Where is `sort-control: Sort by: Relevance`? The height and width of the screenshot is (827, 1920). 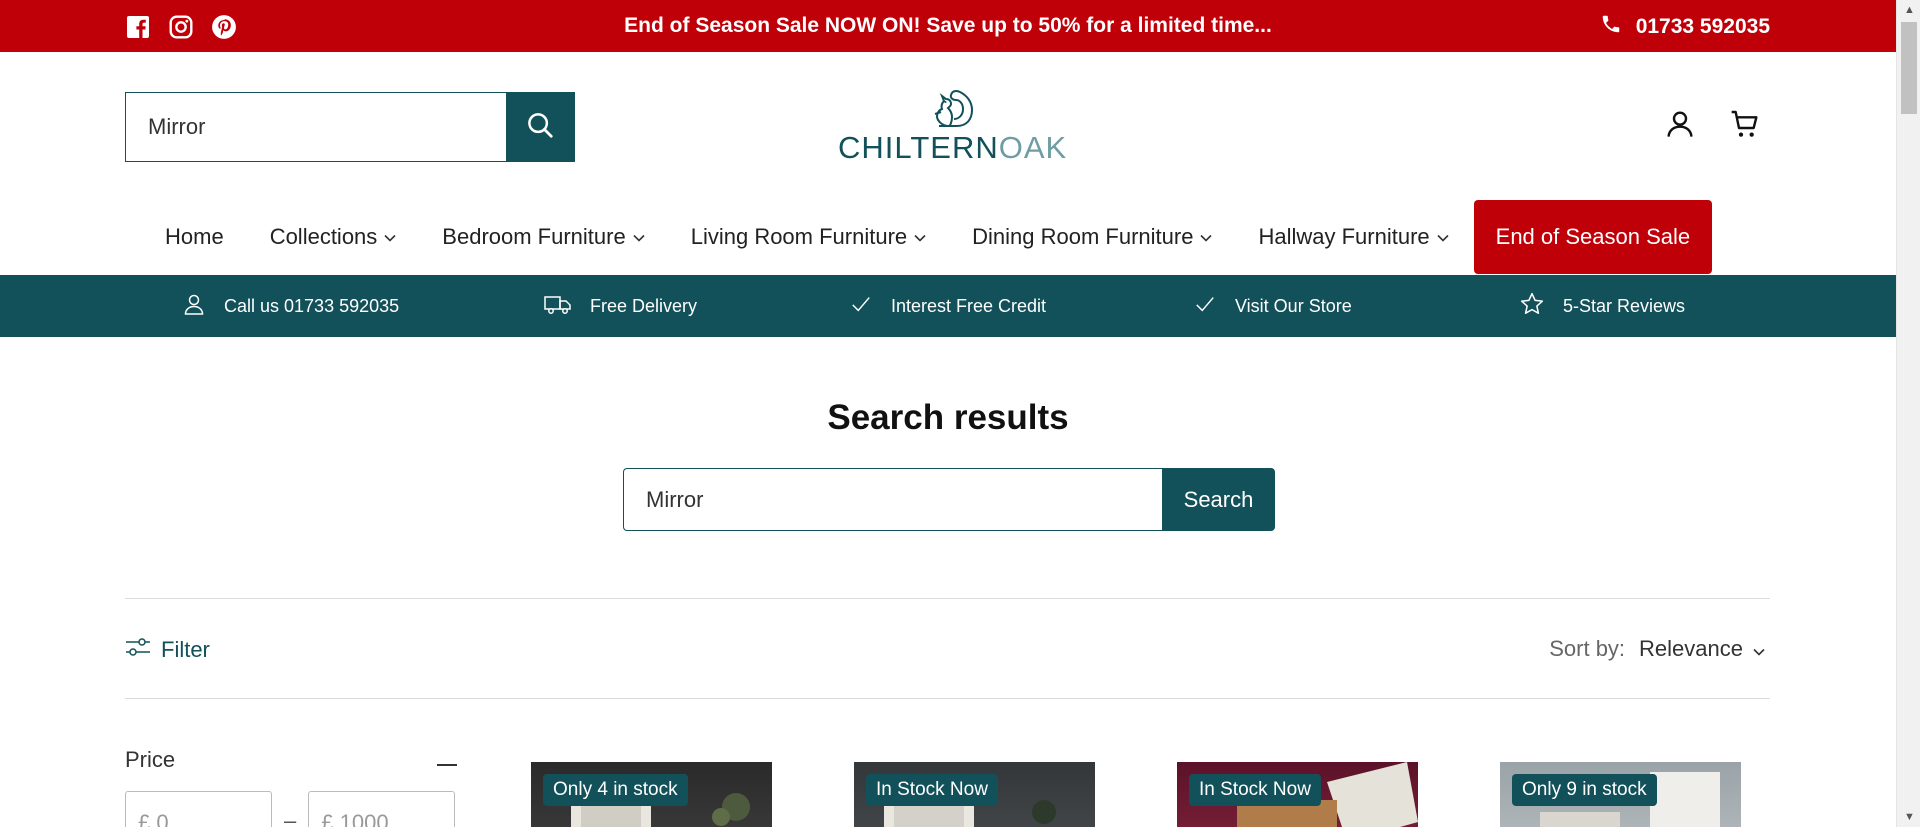 sort-control: Sort by: Relevance is located at coordinates (1657, 649).